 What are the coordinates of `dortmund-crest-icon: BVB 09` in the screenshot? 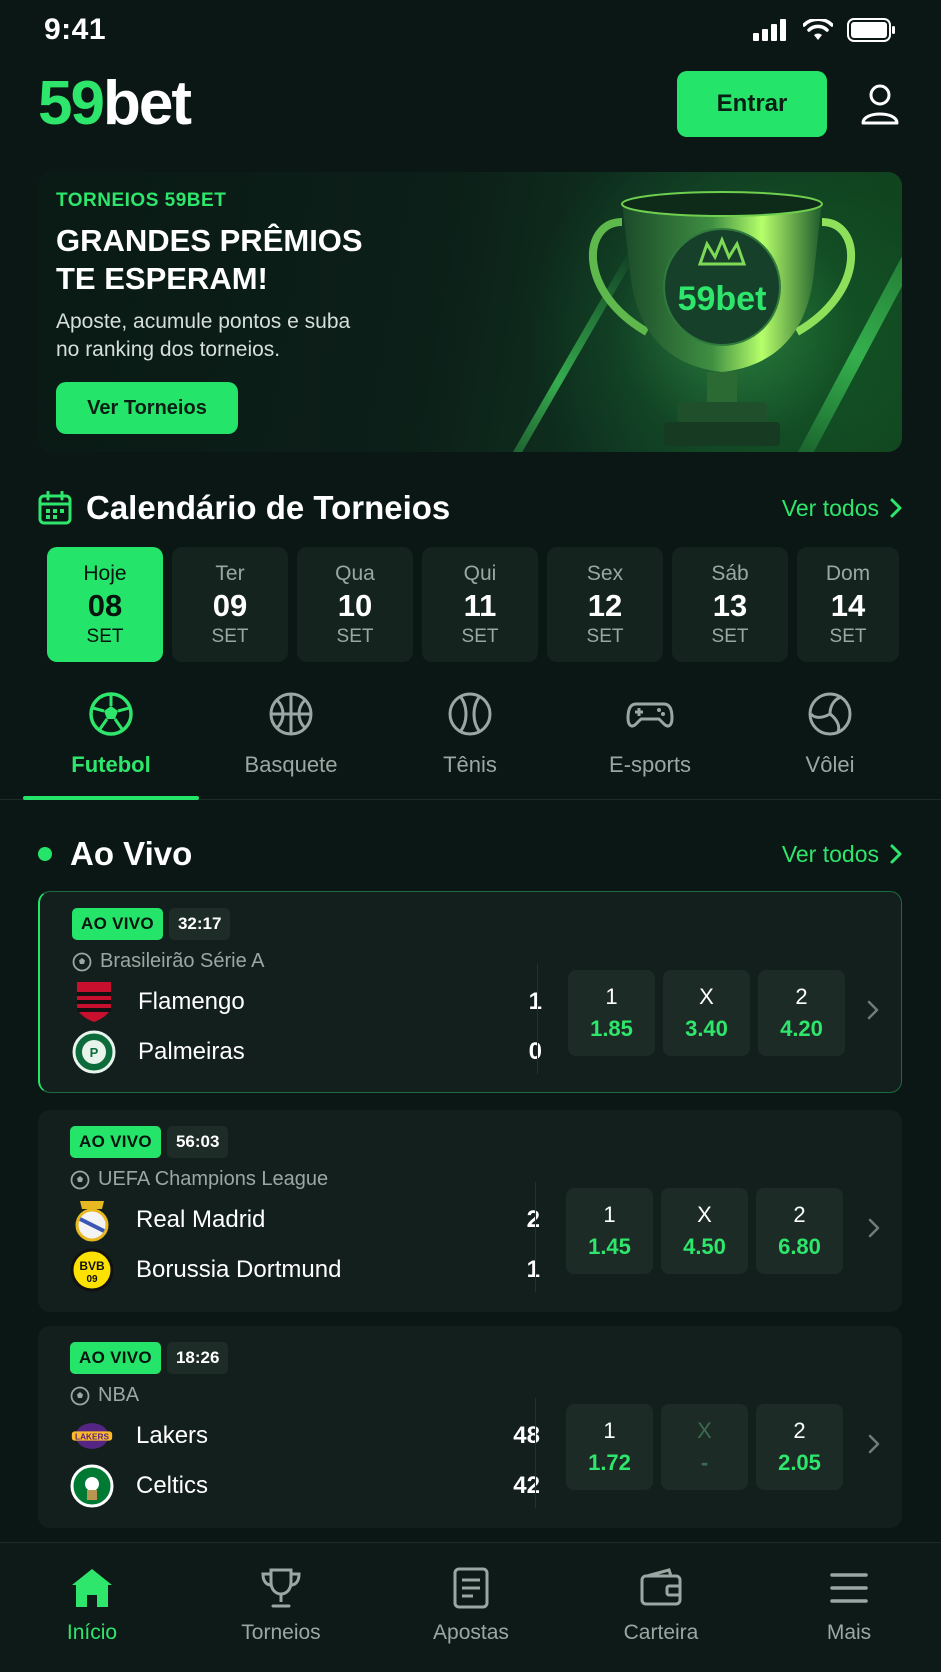 It's located at (92, 1270).